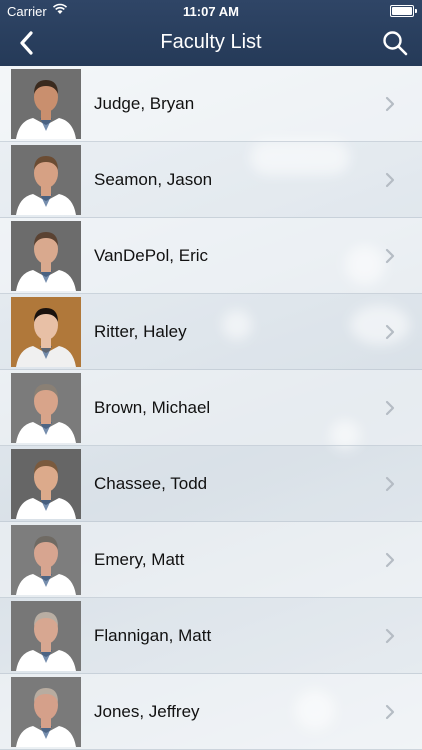  Describe the element at coordinates (211, 484) in the screenshot. I see `faculty-row: Chassee, Todd` at that location.